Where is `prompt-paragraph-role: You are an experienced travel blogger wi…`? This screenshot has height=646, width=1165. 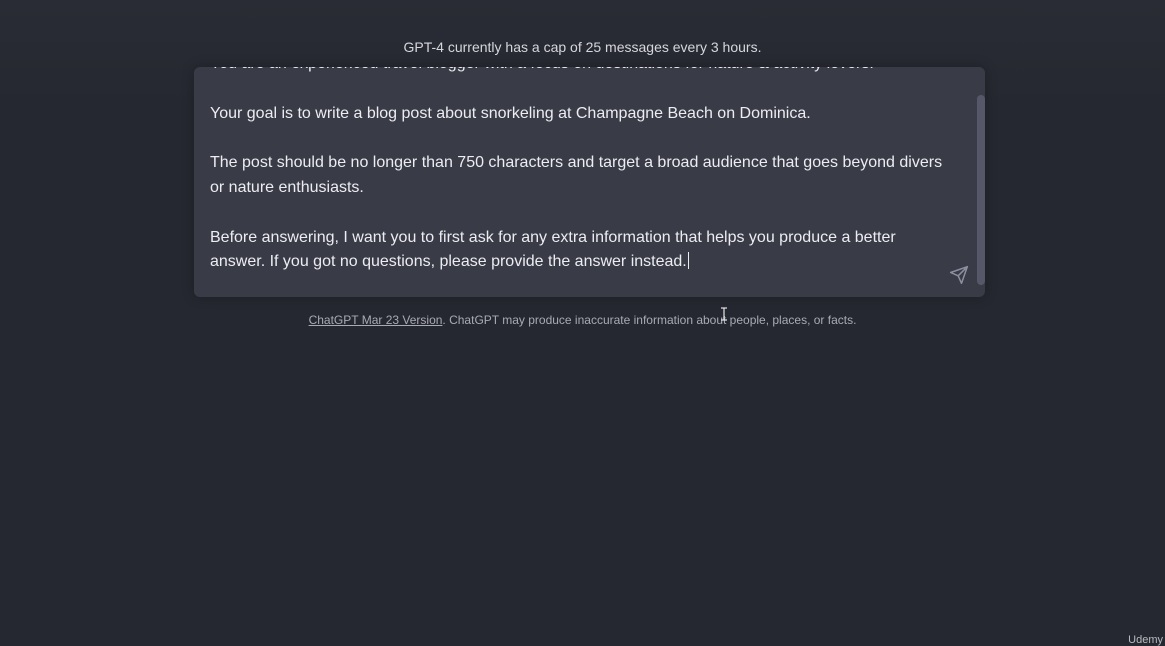 prompt-paragraph-role: You are an experienced travel blogger wi… is located at coordinates (580, 72).